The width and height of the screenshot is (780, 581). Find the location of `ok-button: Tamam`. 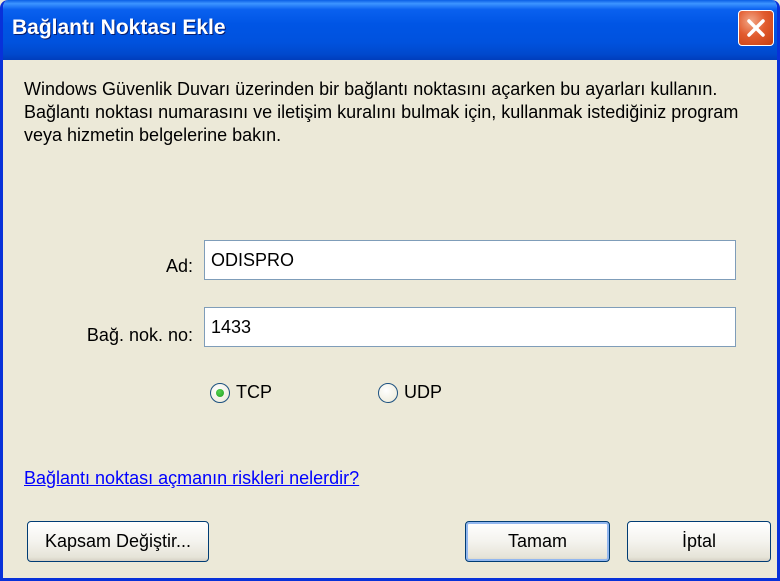

ok-button: Tamam is located at coordinates (537, 541).